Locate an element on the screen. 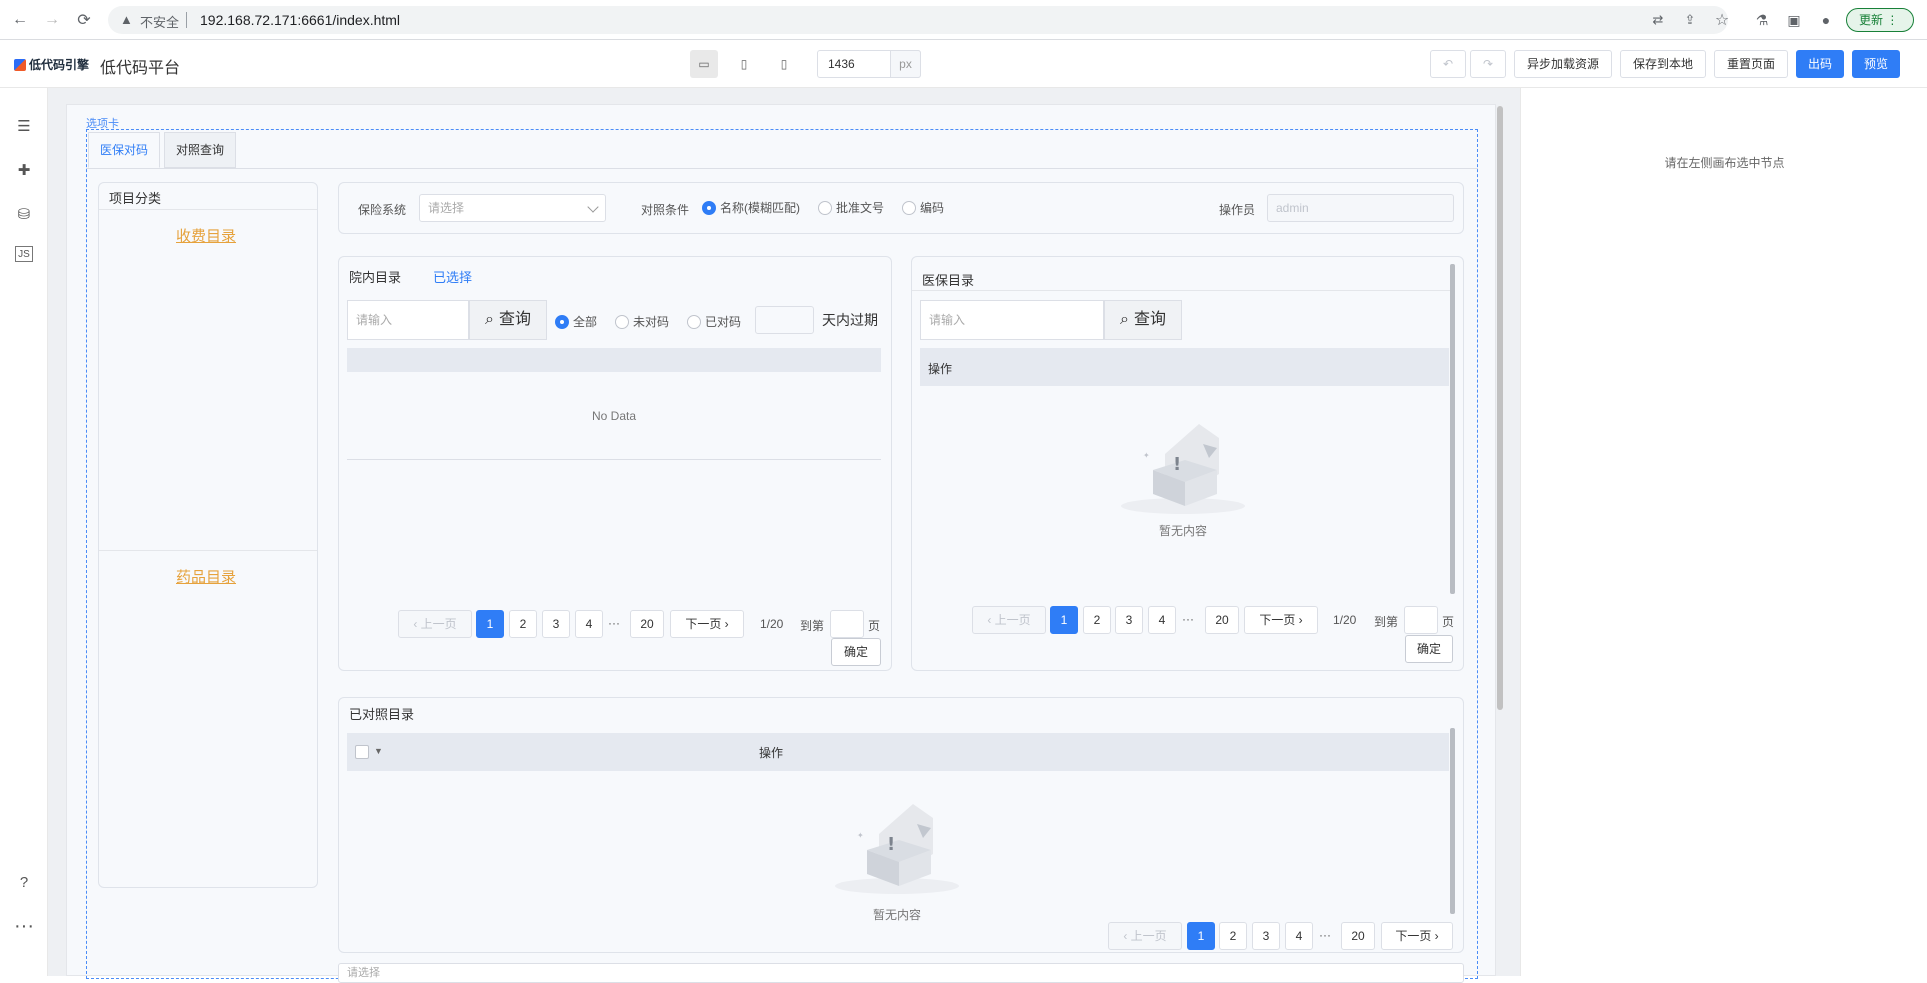  matched-table-scrollbar is located at coordinates (1452, 821).